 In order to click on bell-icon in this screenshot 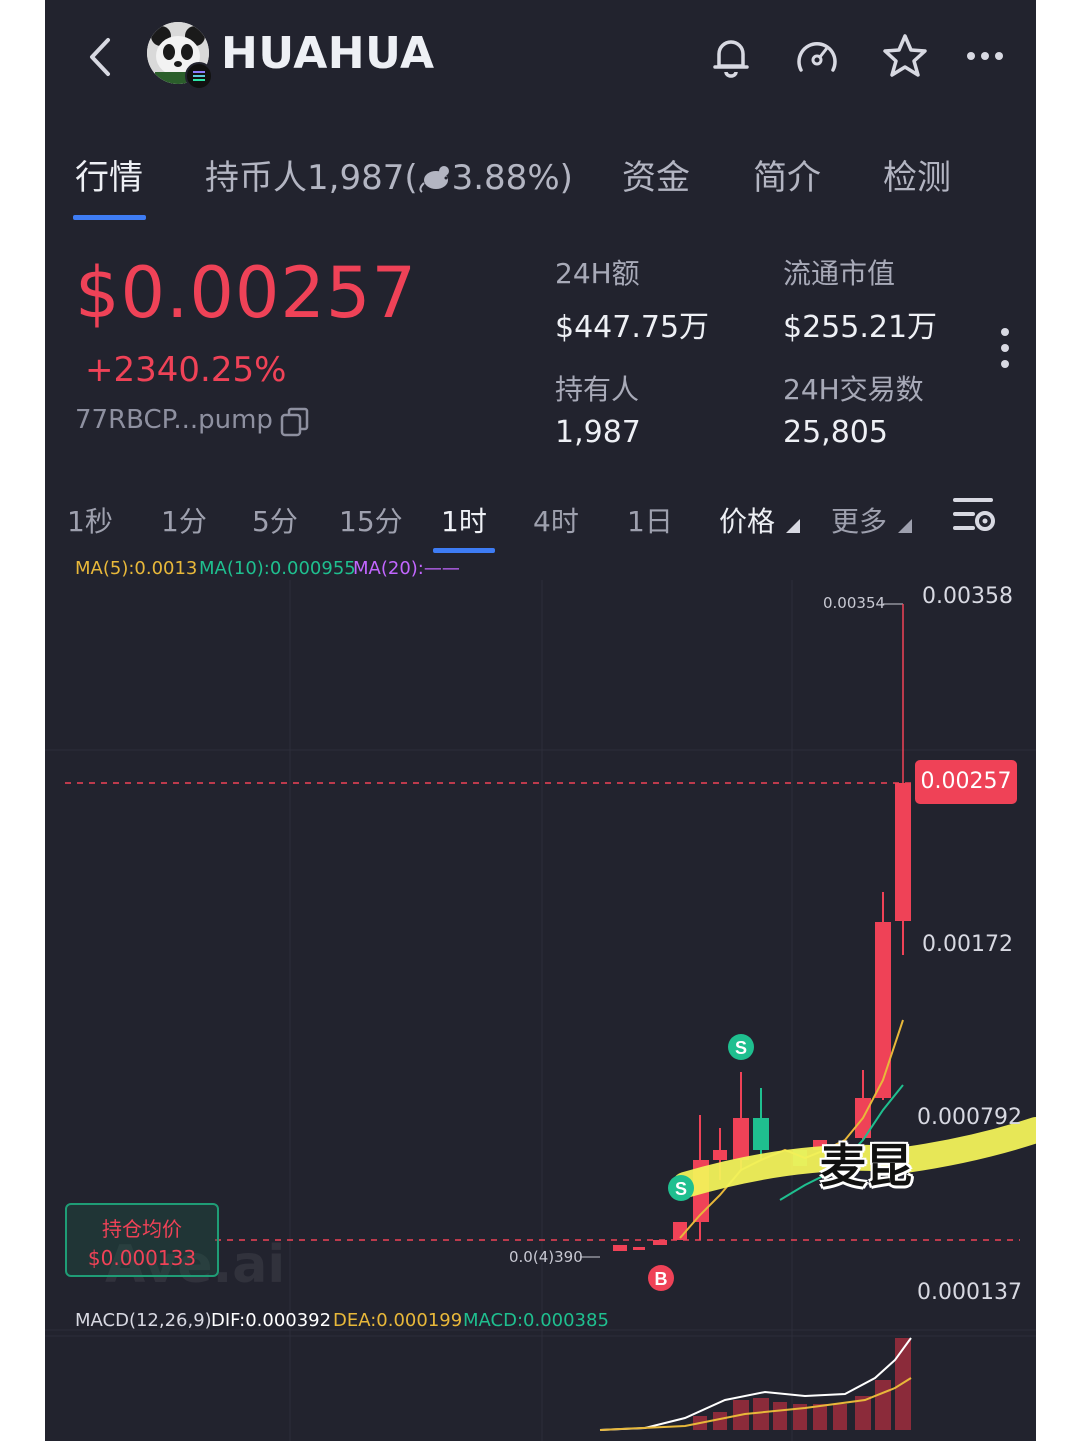, I will do `click(731, 56)`.